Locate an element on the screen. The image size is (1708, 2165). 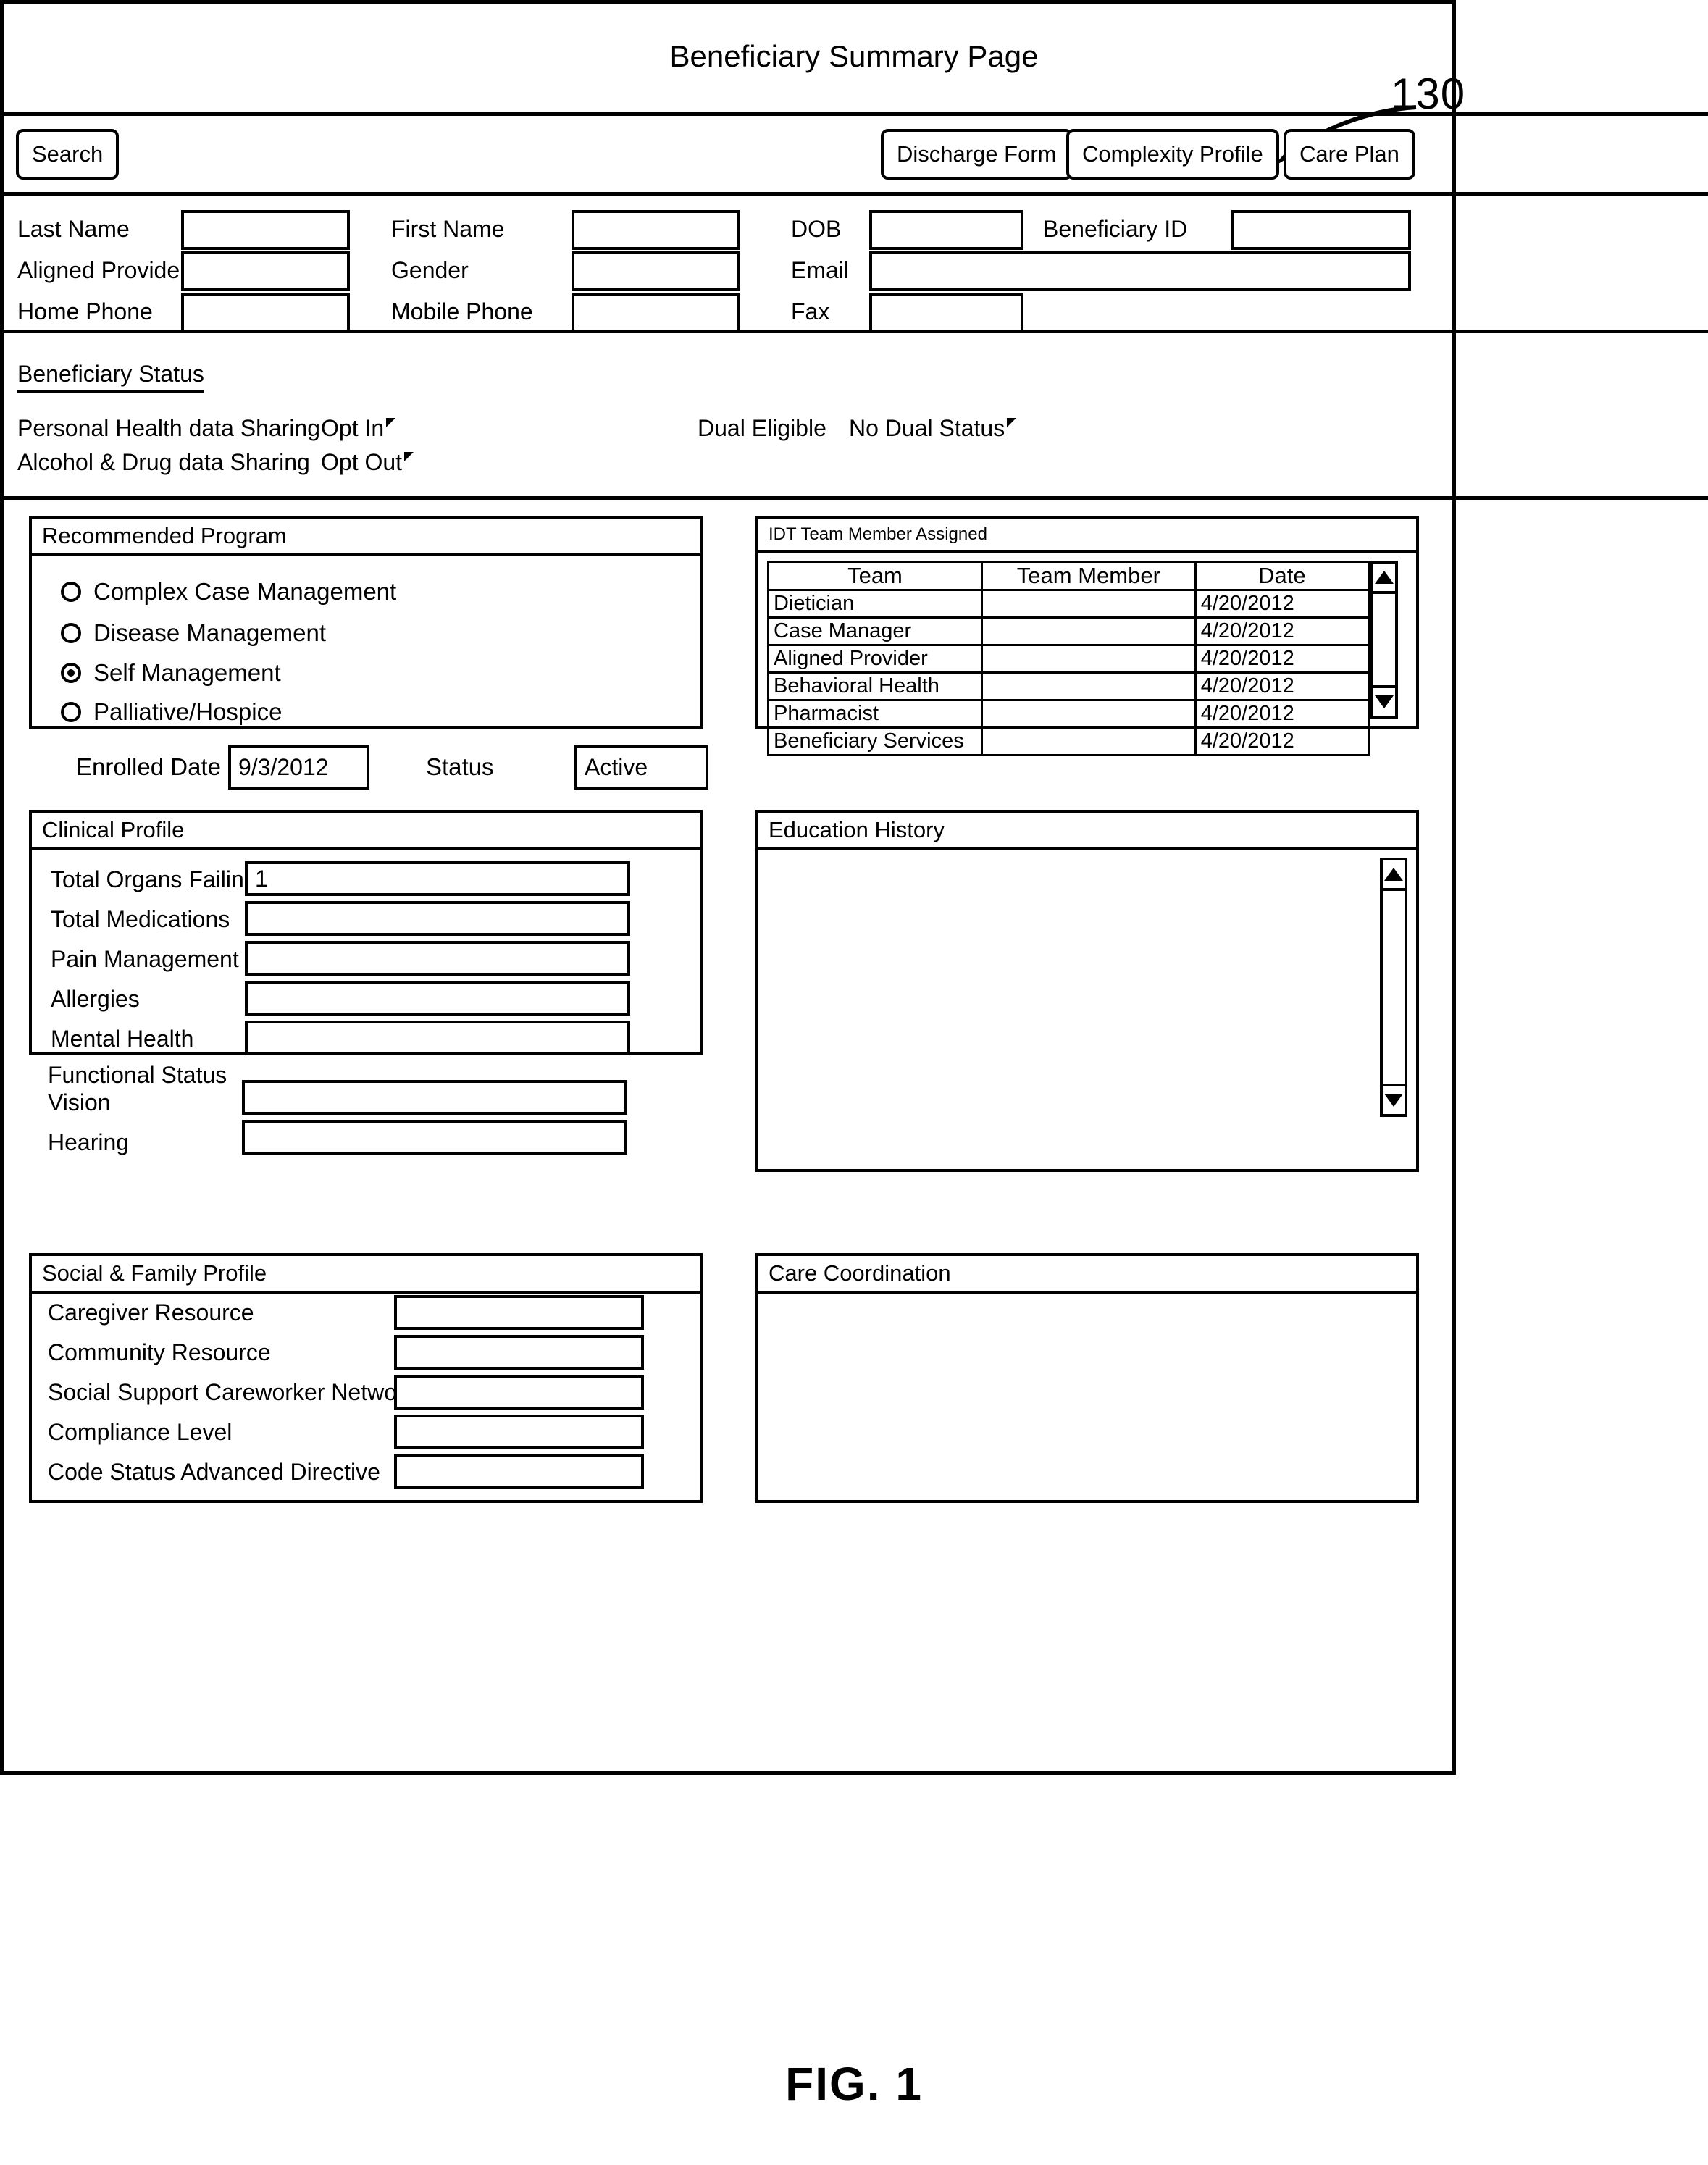
care-plan-button: Care Plan is located at coordinates (1350, 154).